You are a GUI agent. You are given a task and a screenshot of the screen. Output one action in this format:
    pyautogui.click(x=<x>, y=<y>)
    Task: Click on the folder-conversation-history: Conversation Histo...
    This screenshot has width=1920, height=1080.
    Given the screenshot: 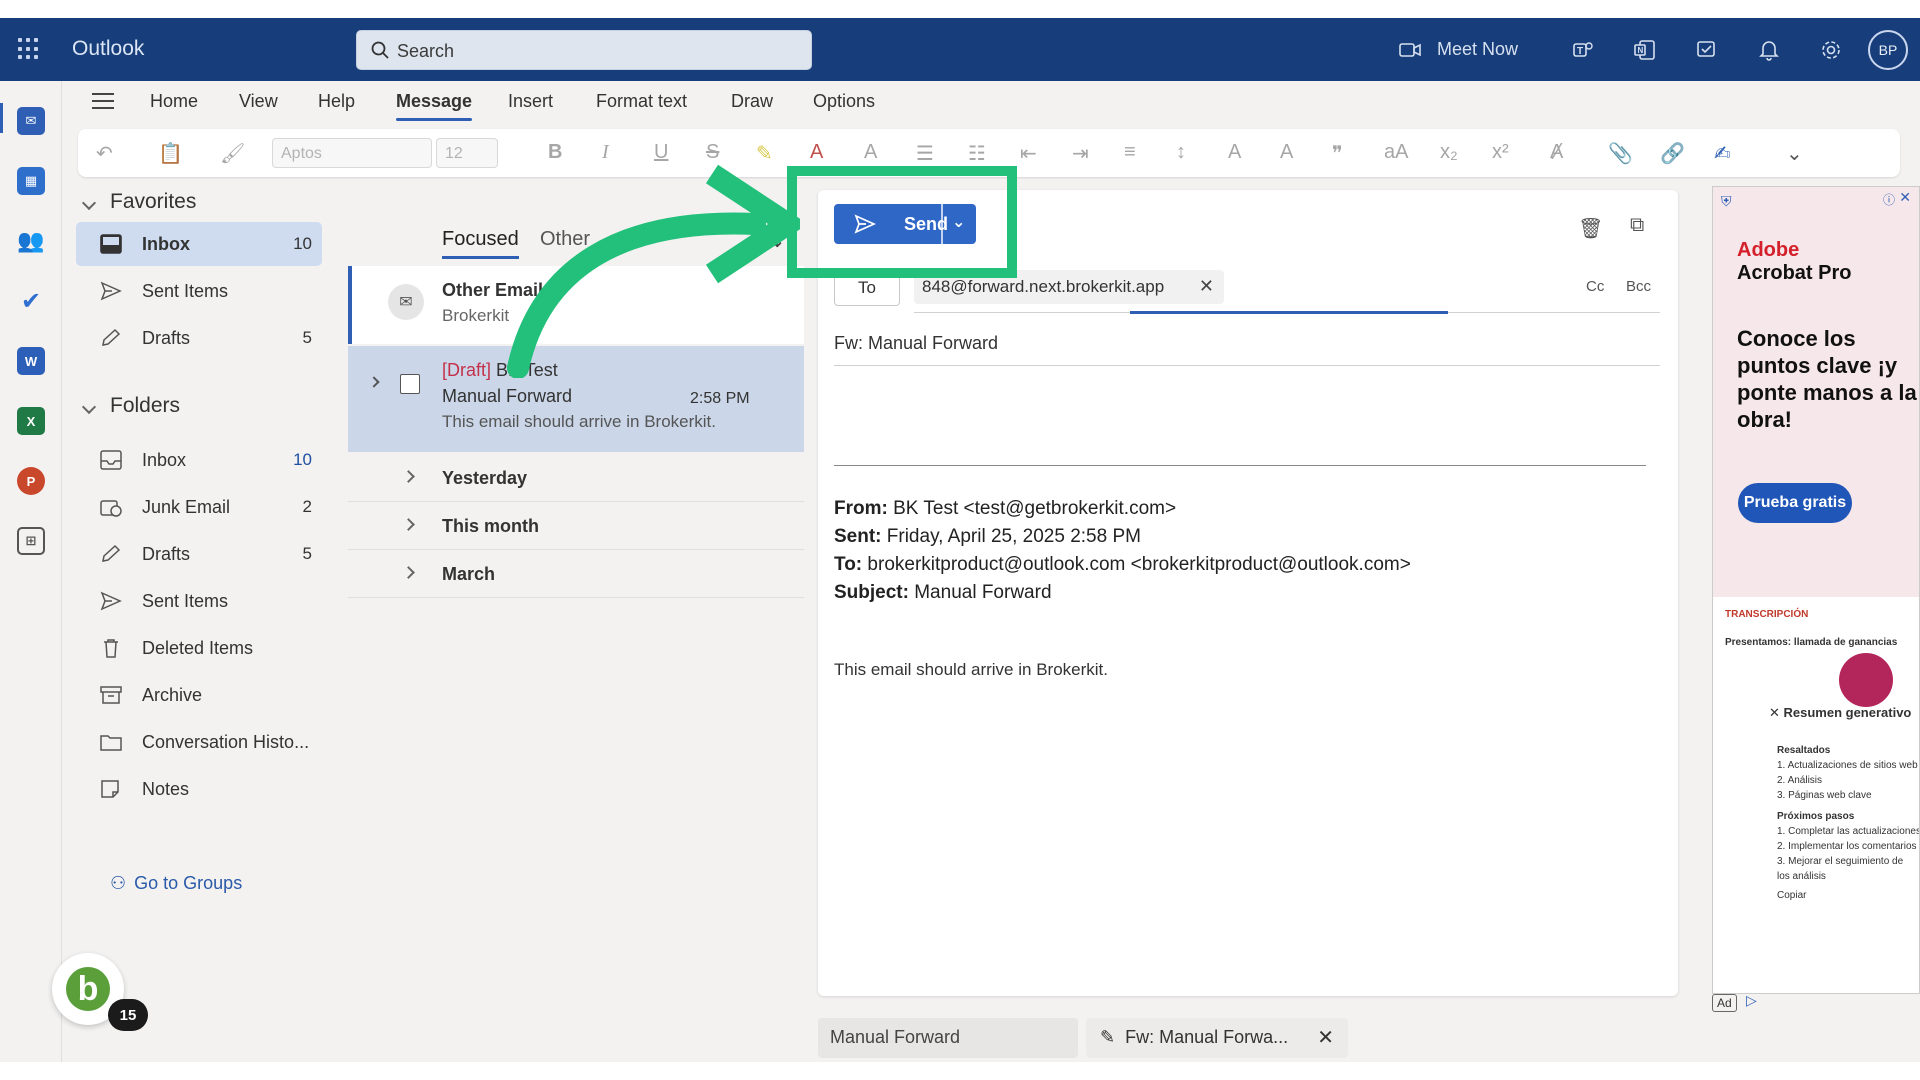 What is the action you would take?
    pyautogui.click(x=199, y=742)
    